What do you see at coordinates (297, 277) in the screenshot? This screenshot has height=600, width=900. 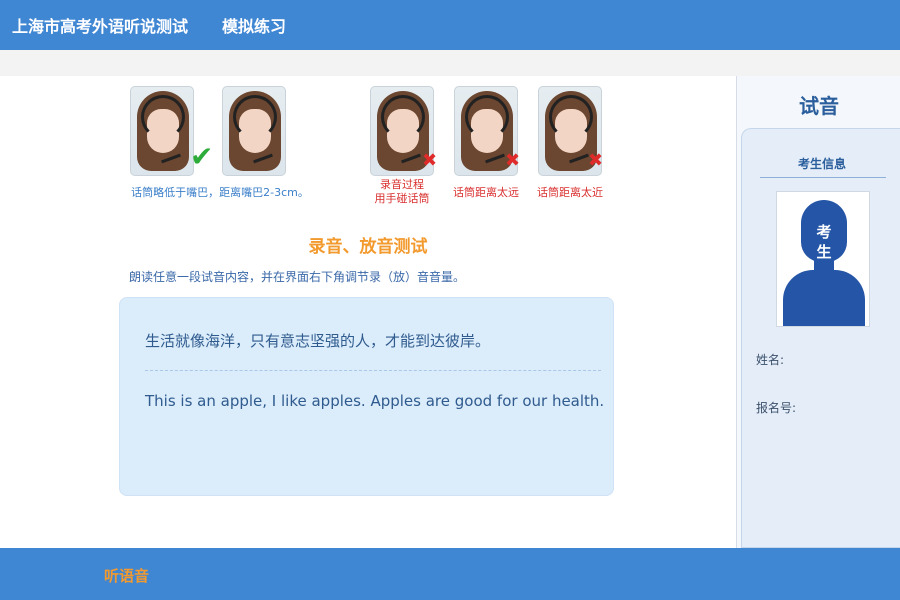 I see `instruction-text: 朗读任意一段试音内容，并在界面右下角调节录（放）音音量。` at bounding box center [297, 277].